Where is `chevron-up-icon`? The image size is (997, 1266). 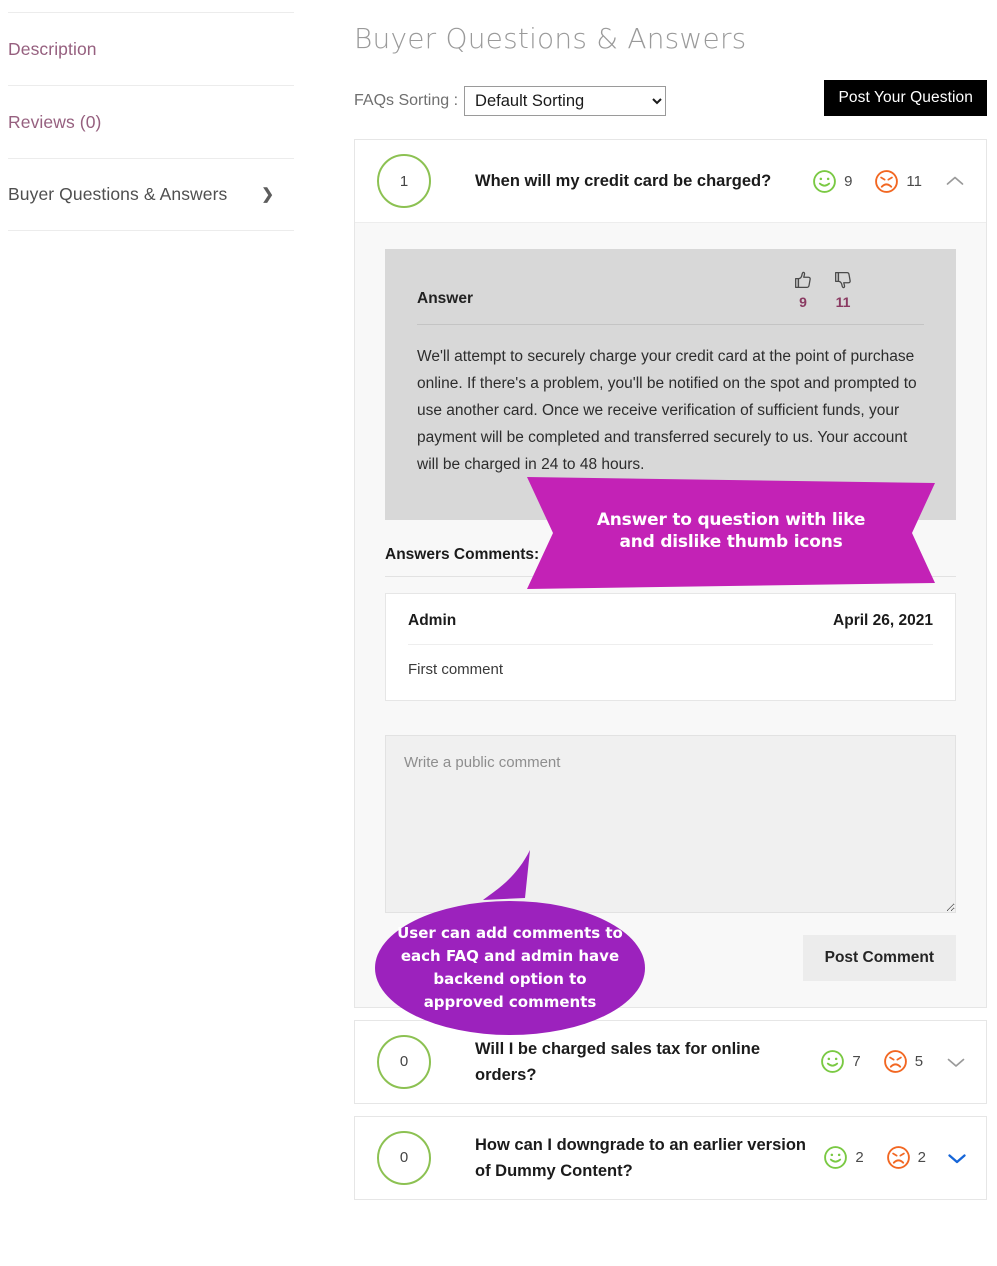
chevron-up-icon is located at coordinates (955, 180).